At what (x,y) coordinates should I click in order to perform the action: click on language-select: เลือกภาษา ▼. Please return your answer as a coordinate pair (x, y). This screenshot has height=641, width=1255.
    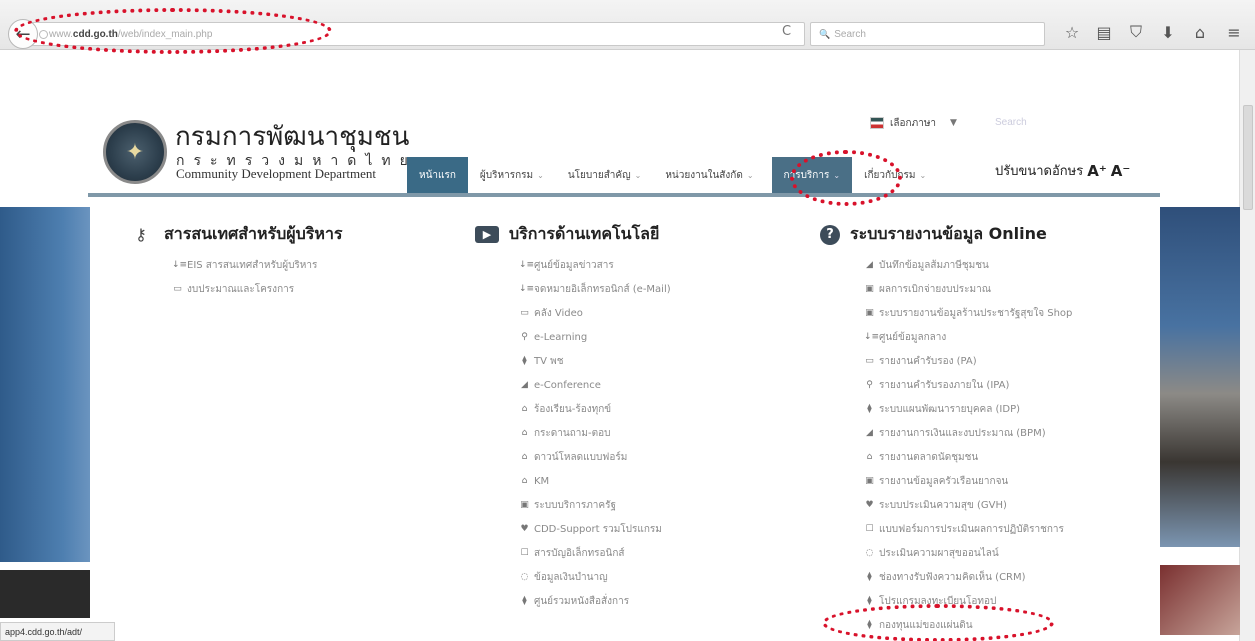
    Looking at the image, I should click on (913, 123).